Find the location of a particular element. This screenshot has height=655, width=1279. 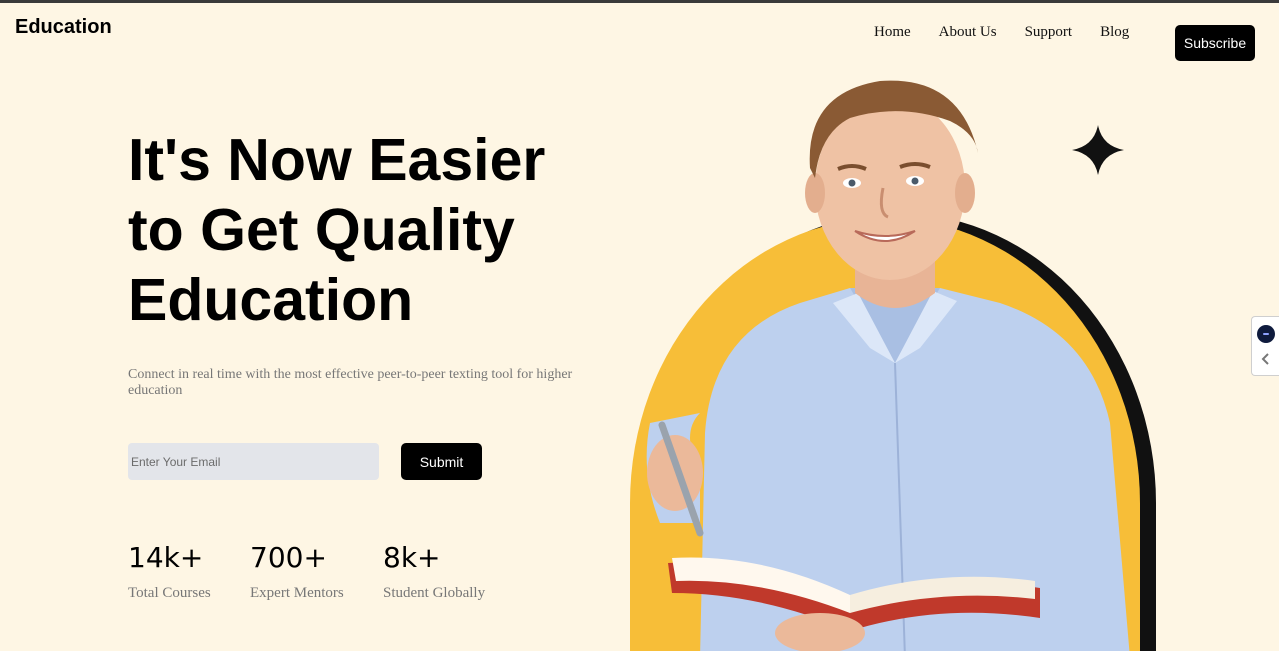

nav-blog: Blog is located at coordinates (1114, 32).